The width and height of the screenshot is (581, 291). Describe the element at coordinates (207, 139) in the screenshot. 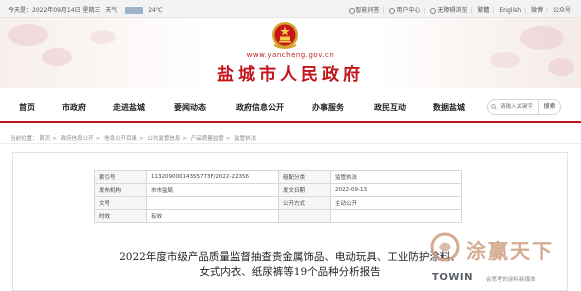

I see `breadcrumb-product-quality: 产品质量监管` at that location.